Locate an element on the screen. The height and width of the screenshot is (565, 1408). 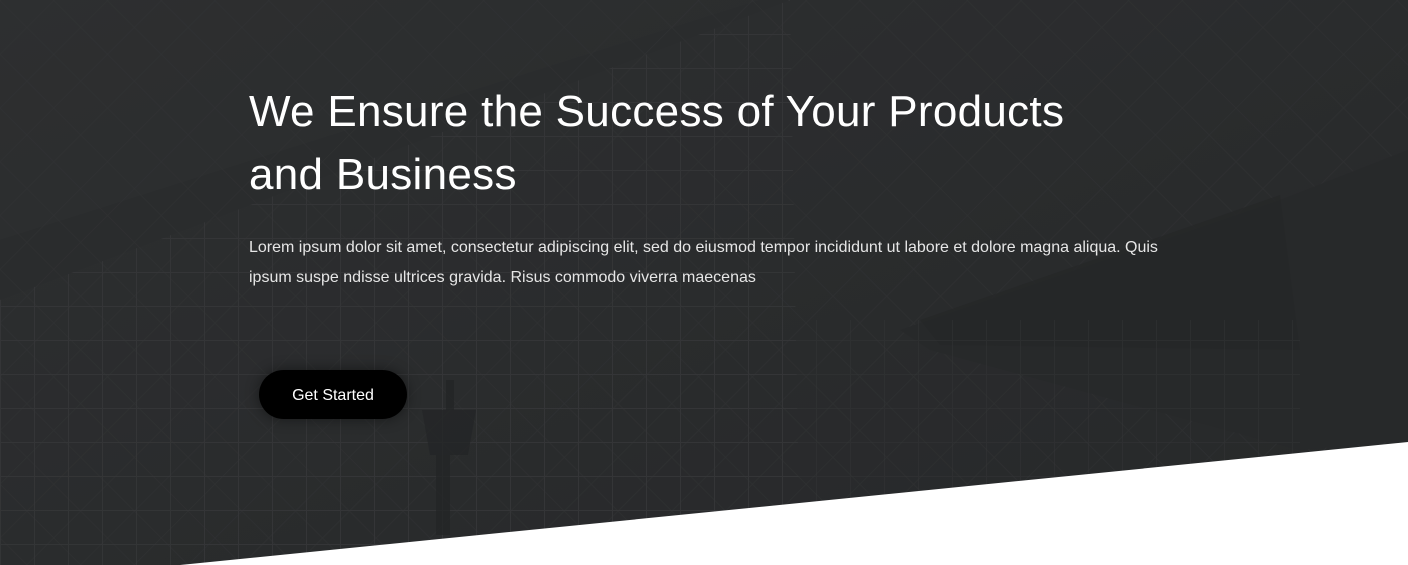
get-started-button: Get Started is located at coordinates (333, 394).